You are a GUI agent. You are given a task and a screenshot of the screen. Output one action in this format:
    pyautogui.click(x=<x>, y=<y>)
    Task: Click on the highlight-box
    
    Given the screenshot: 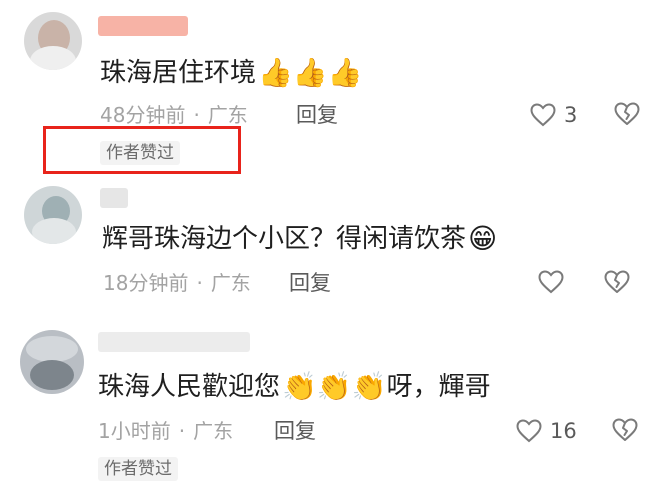 What is the action you would take?
    pyautogui.click(x=142, y=150)
    